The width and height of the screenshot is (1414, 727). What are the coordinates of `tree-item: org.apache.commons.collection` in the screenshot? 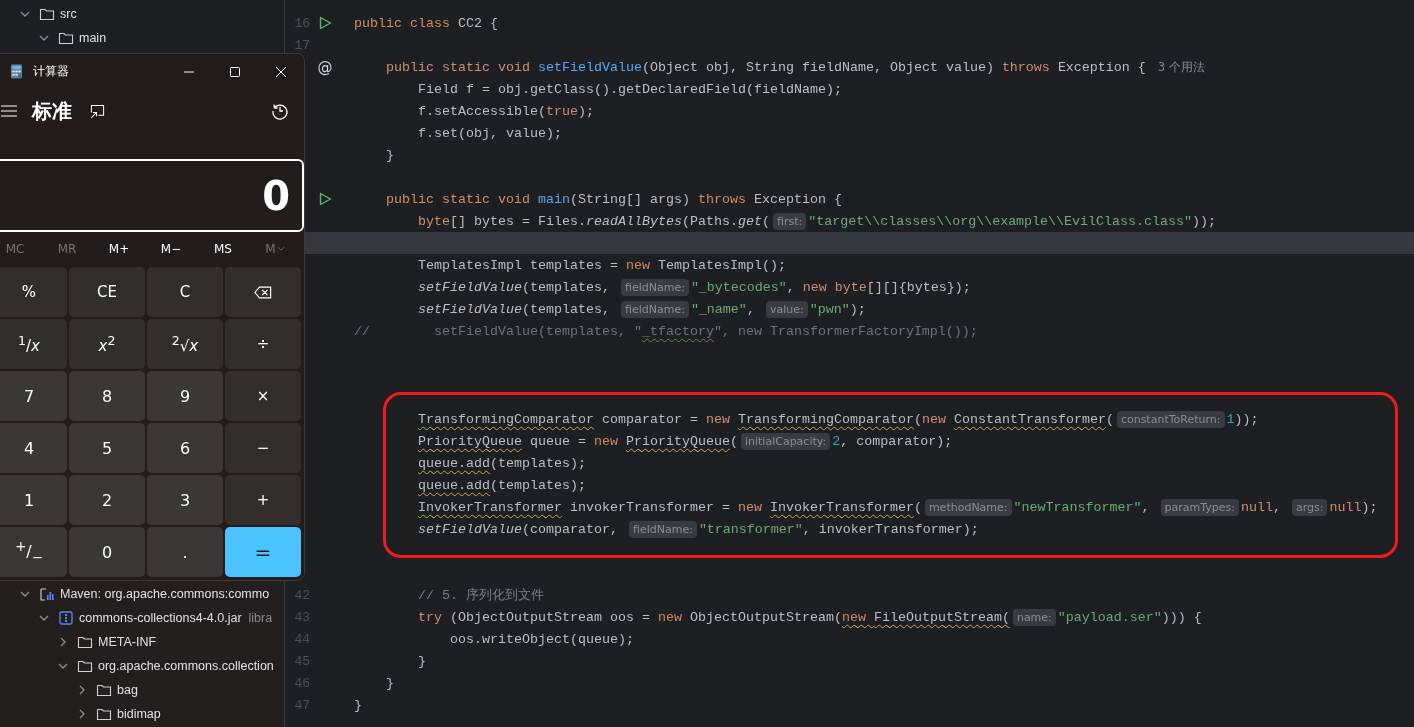 It's located at (142, 666).